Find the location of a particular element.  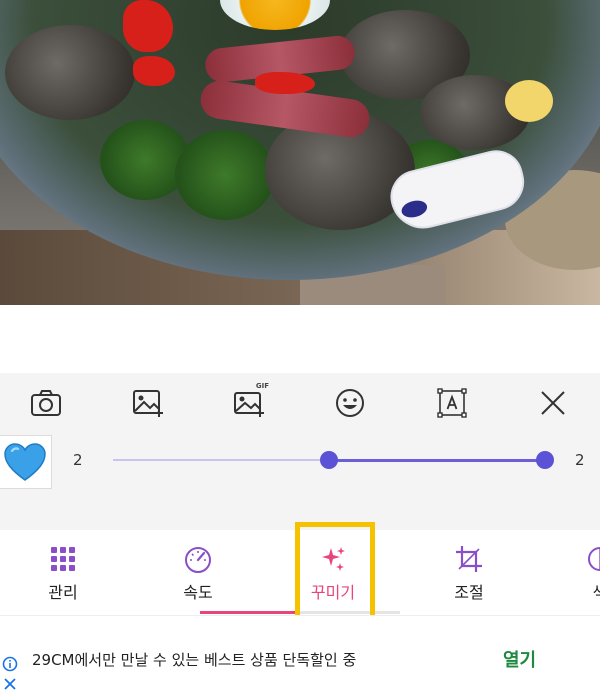

range-end-handle is located at coordinates (545, 460).